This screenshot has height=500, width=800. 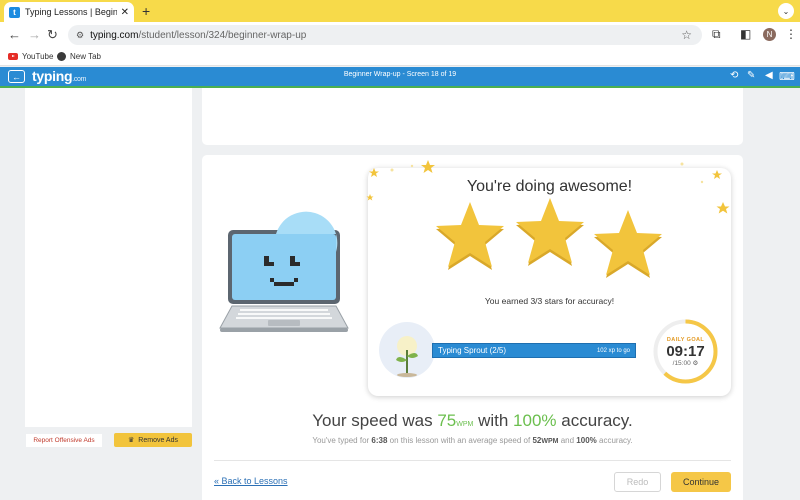 I want to click on gear-icon: ⚙, so click(x=696, y=363).